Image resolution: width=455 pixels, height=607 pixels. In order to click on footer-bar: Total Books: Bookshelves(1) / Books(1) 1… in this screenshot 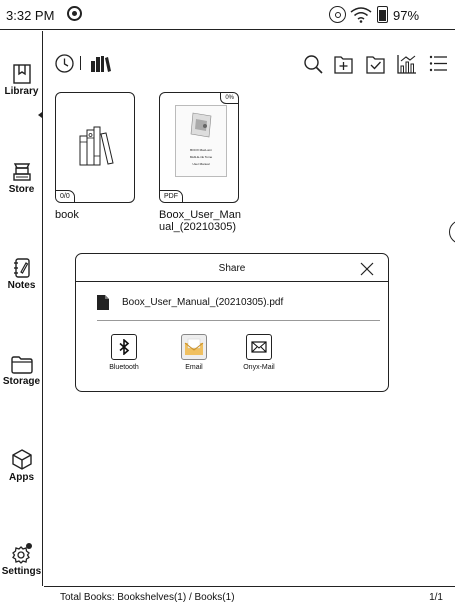, I will do `click(249, 596)`.